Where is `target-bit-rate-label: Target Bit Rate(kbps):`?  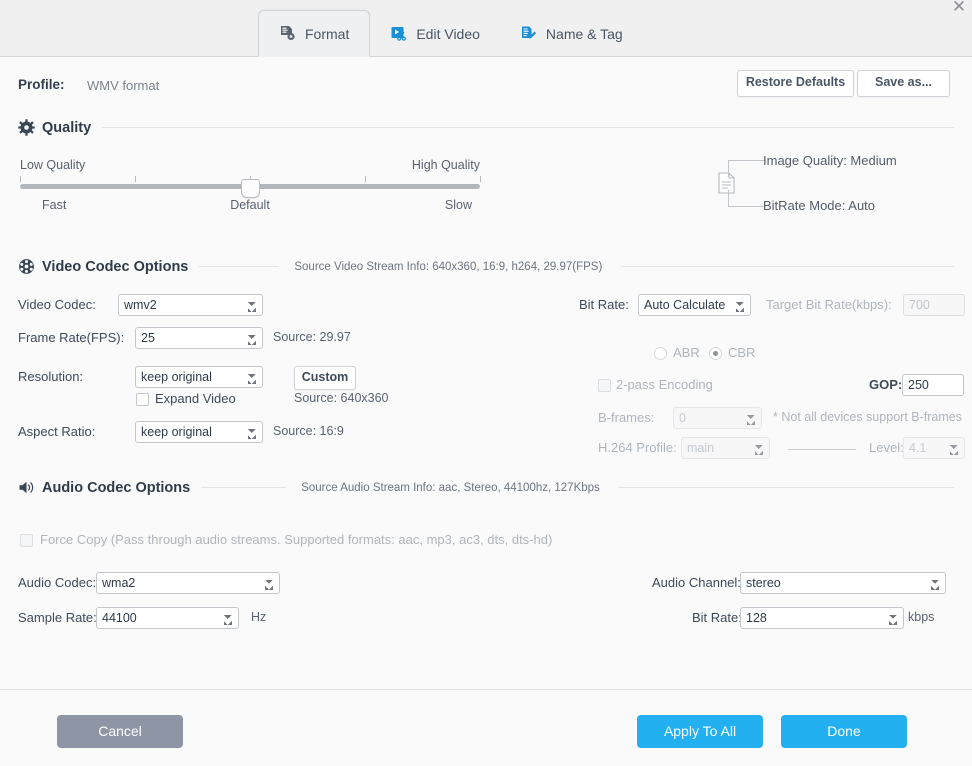
target-bit-rate-label: Target Bit Rate(kbps): is located at coordinates (829, 304).